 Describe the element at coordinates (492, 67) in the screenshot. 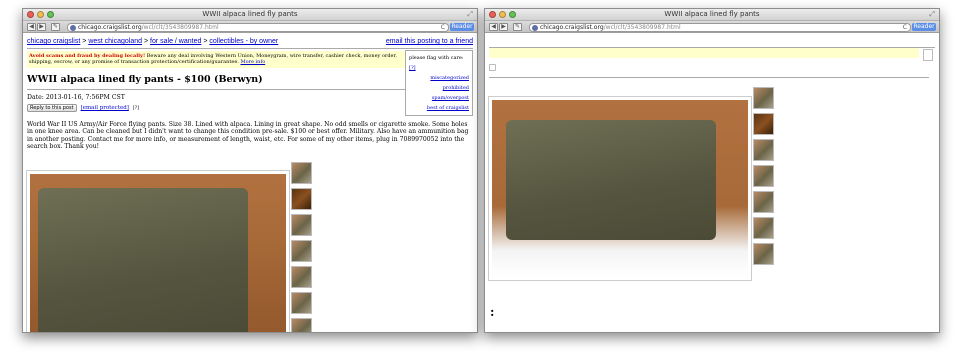

I see `empty-checkbox` at that location.